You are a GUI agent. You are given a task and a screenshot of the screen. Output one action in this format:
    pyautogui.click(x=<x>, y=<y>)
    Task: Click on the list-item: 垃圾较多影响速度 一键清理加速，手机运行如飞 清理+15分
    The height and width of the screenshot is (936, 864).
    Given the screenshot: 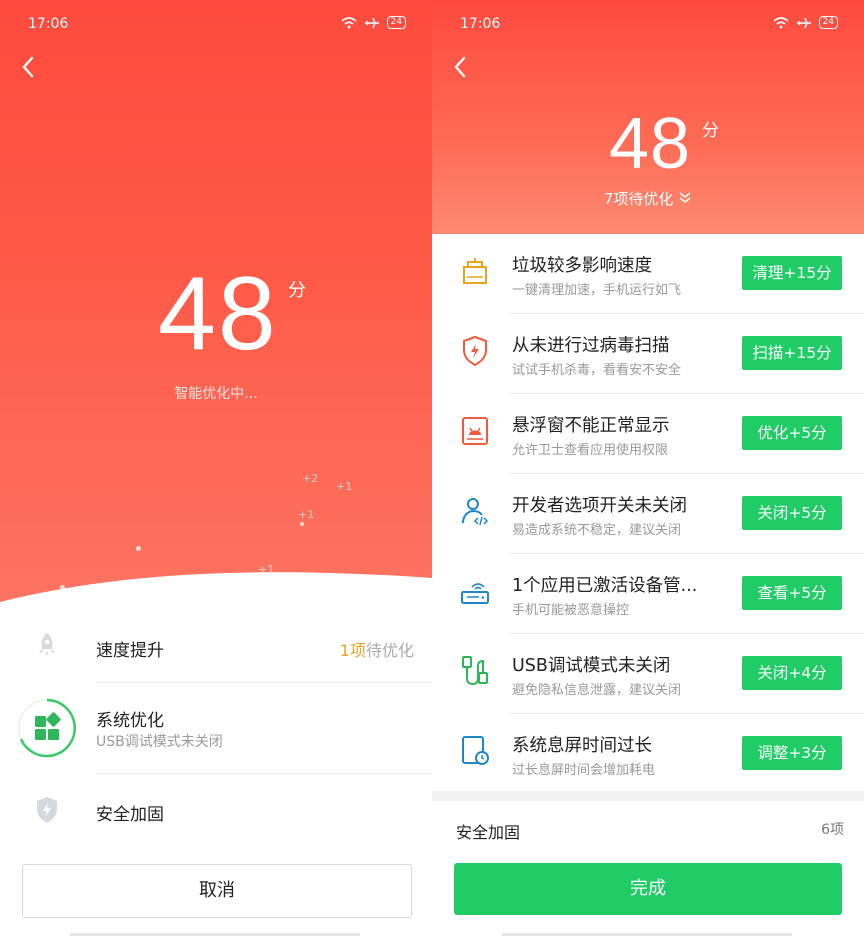 What is the action you would take?
    pyautogui.click(x=648, y=274)
    